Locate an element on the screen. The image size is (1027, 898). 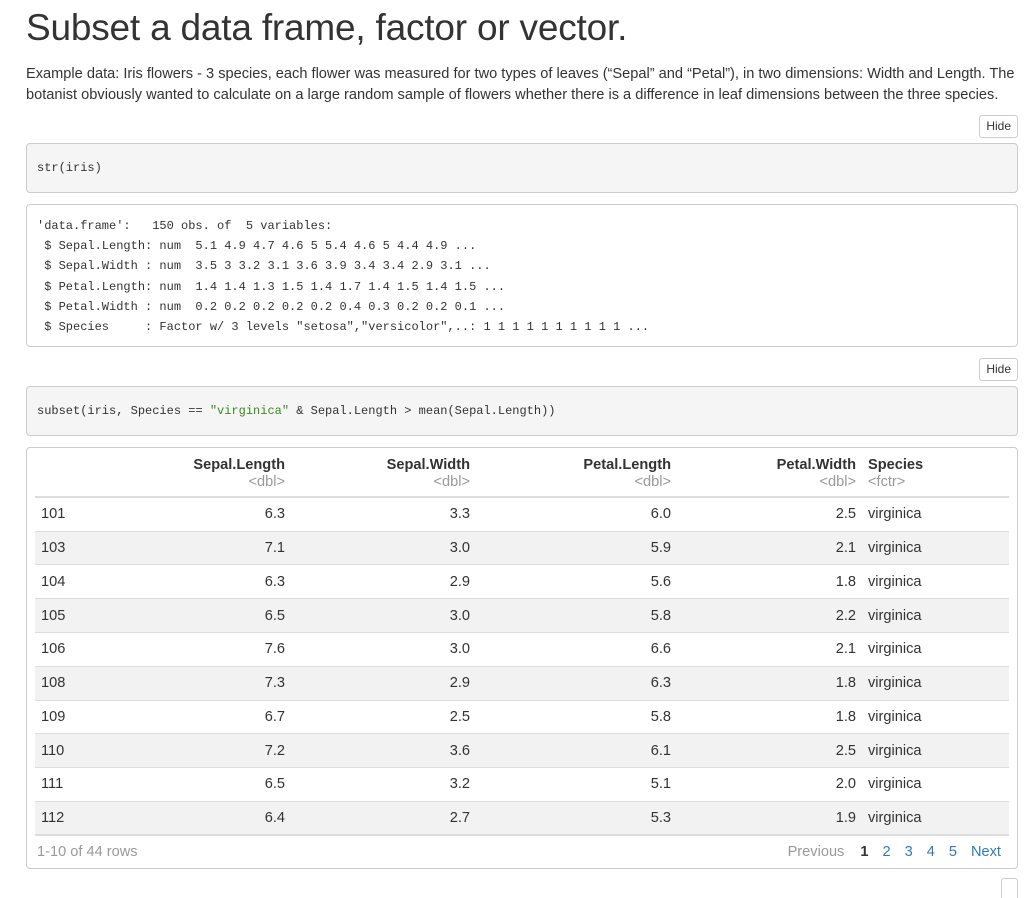
table-cell: 5.6 is located at coordinates (576, 582).